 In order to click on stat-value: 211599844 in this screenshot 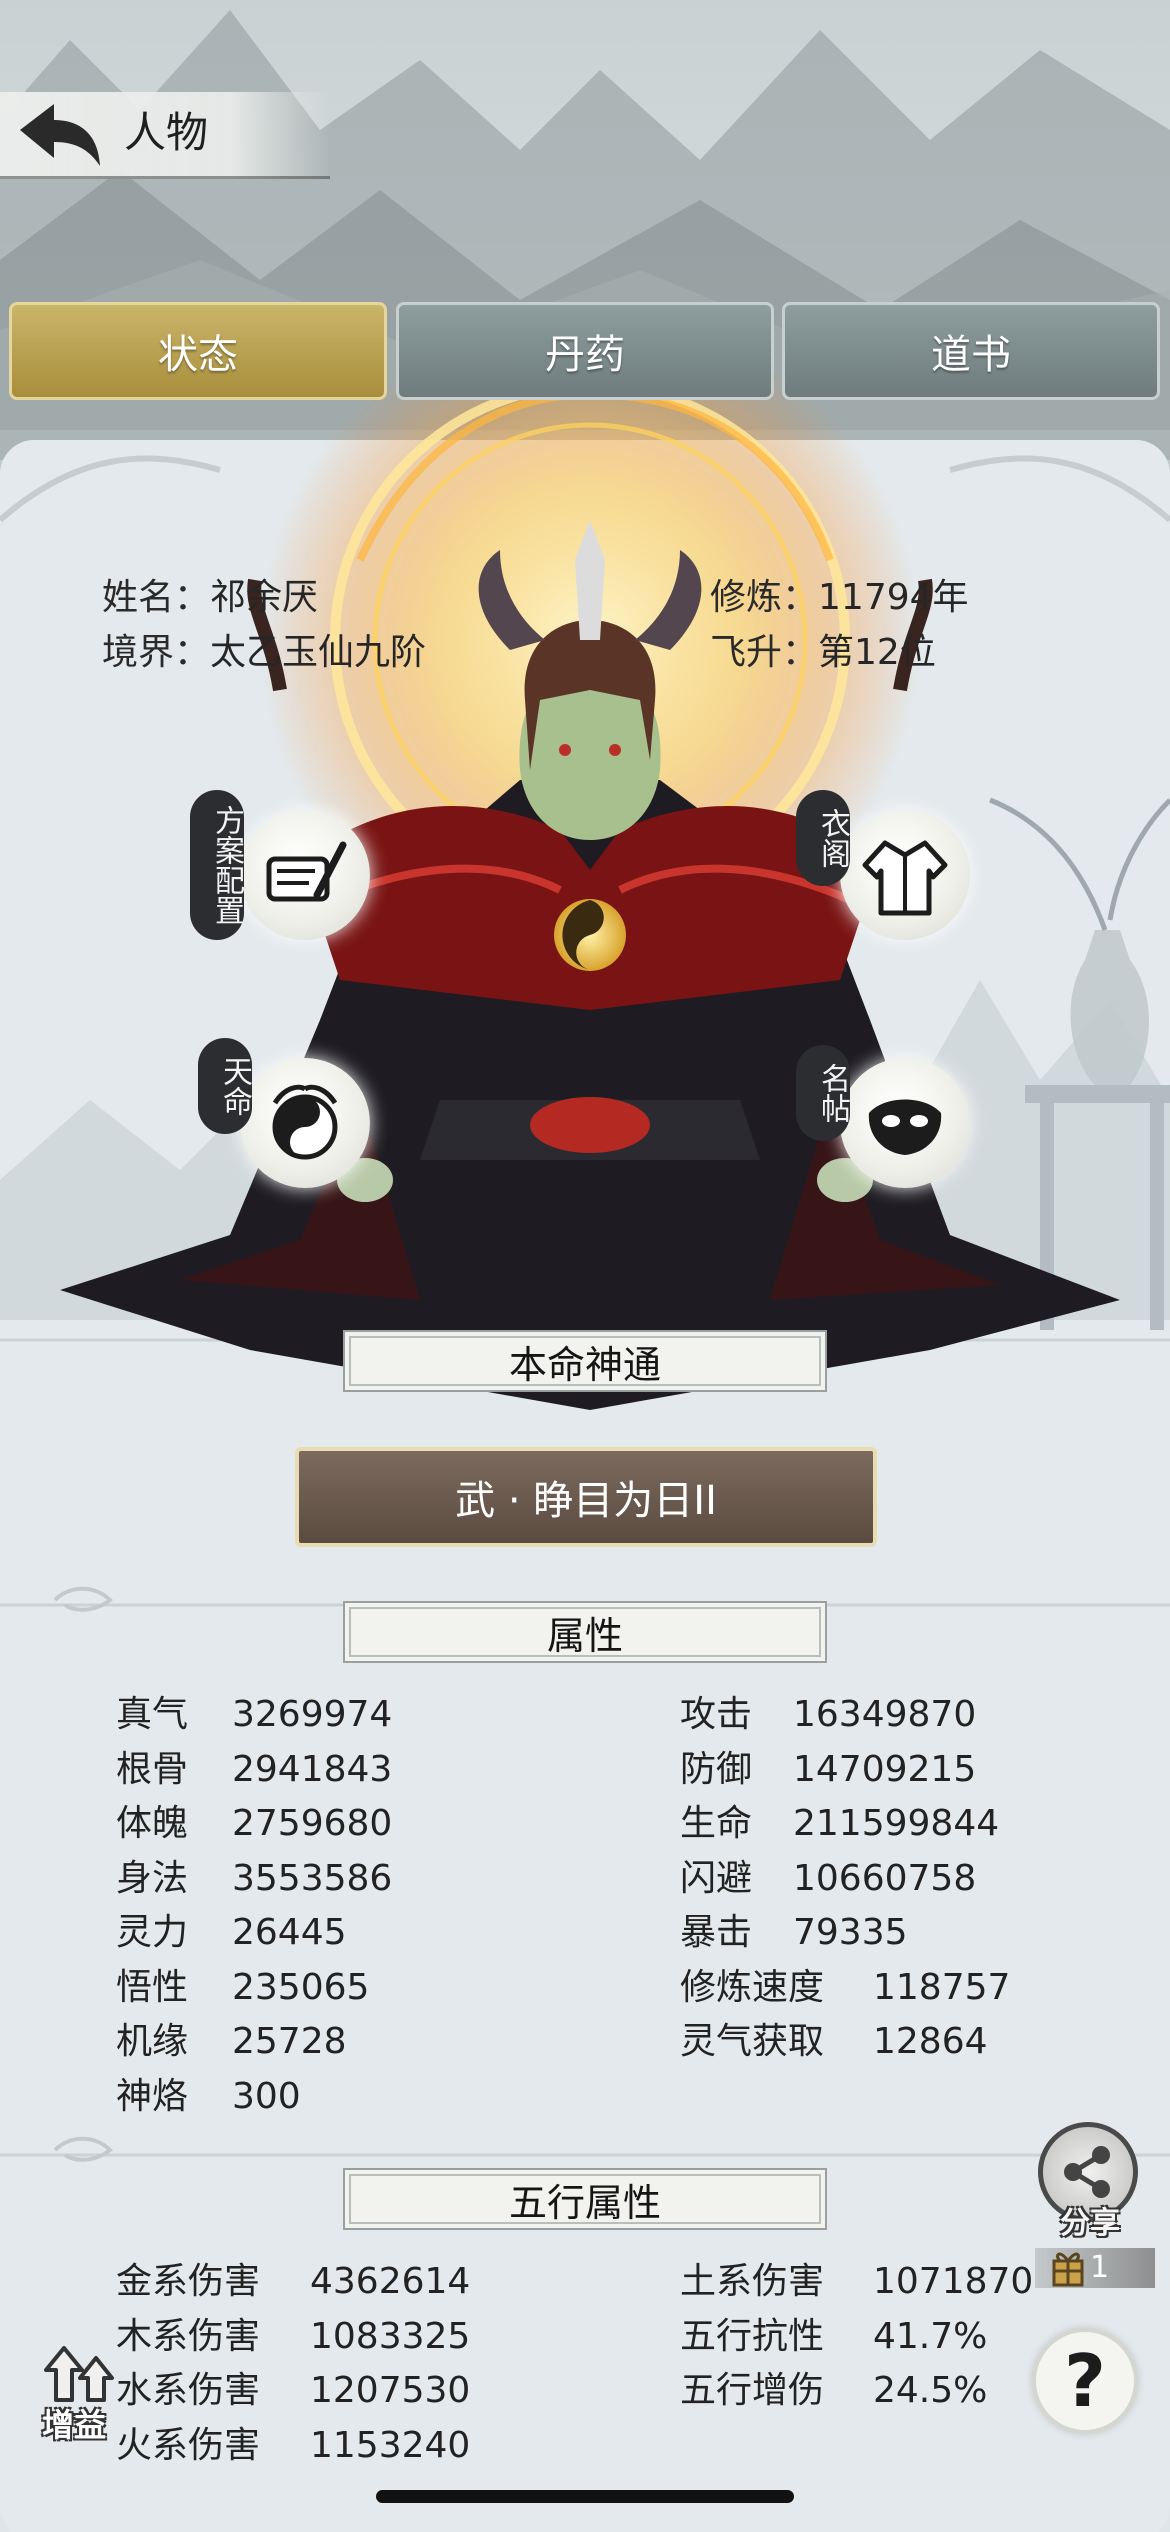, I will do `click(896, 1823)`.